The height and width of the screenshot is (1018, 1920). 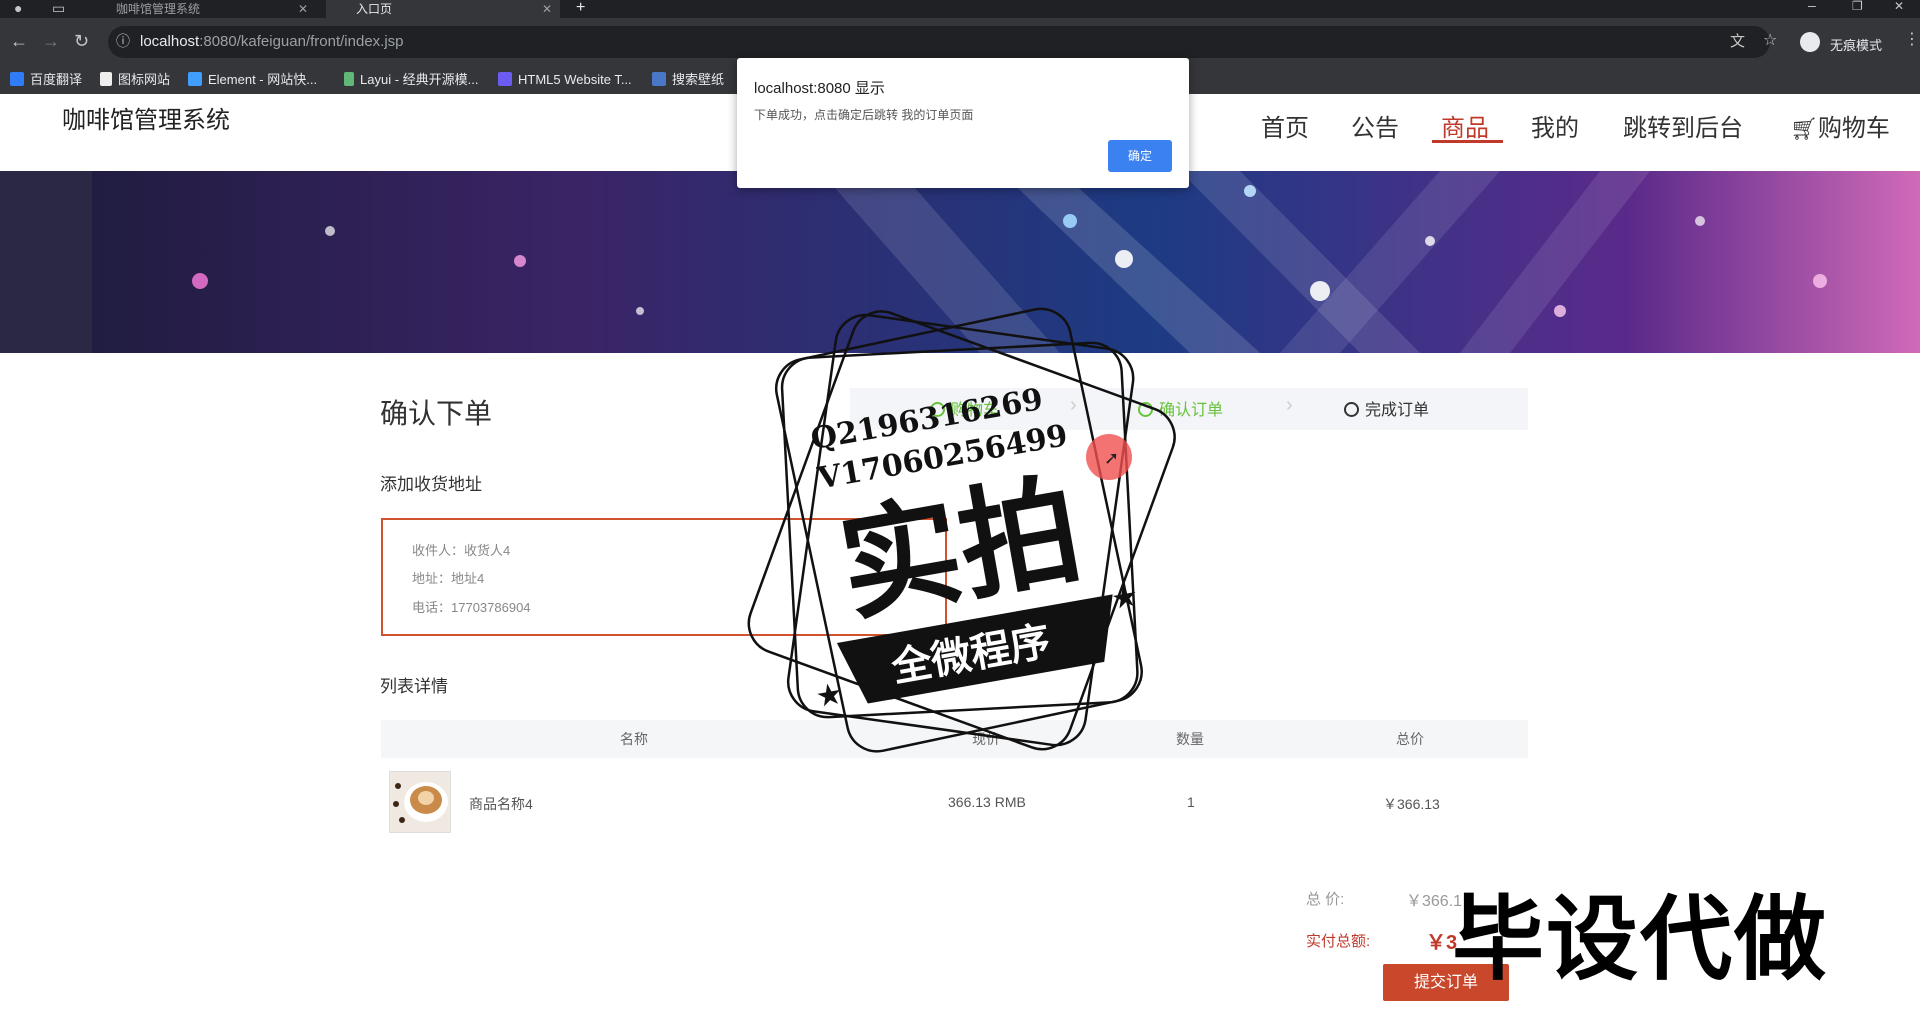 I want to click on step-cart: 购物车, so click(x=964, y=408).